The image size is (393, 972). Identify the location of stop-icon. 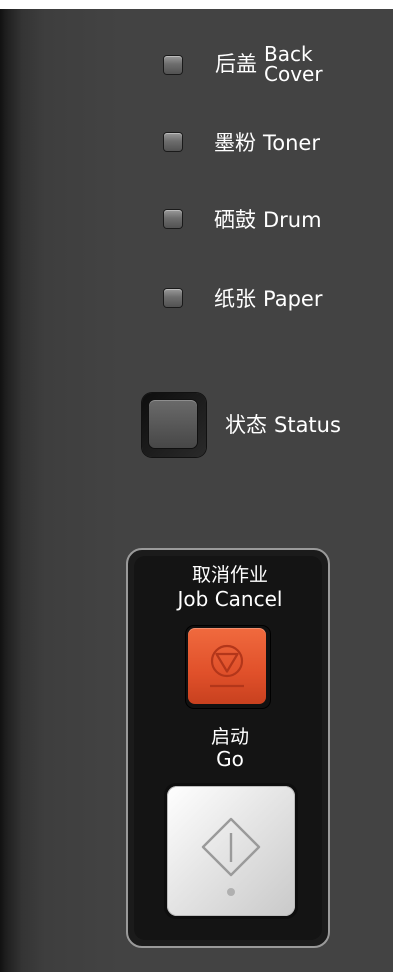
(227, 666).